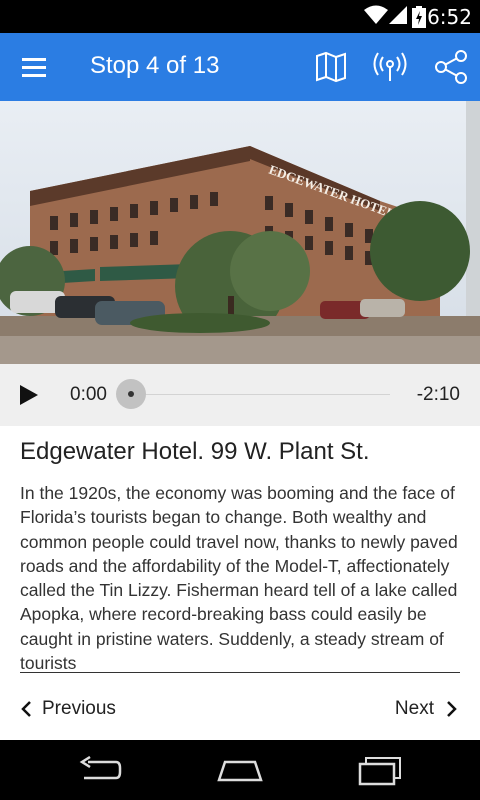 The height and width of the screenshot is (800, 480). I want to click on home-icon, so click(240, 770).